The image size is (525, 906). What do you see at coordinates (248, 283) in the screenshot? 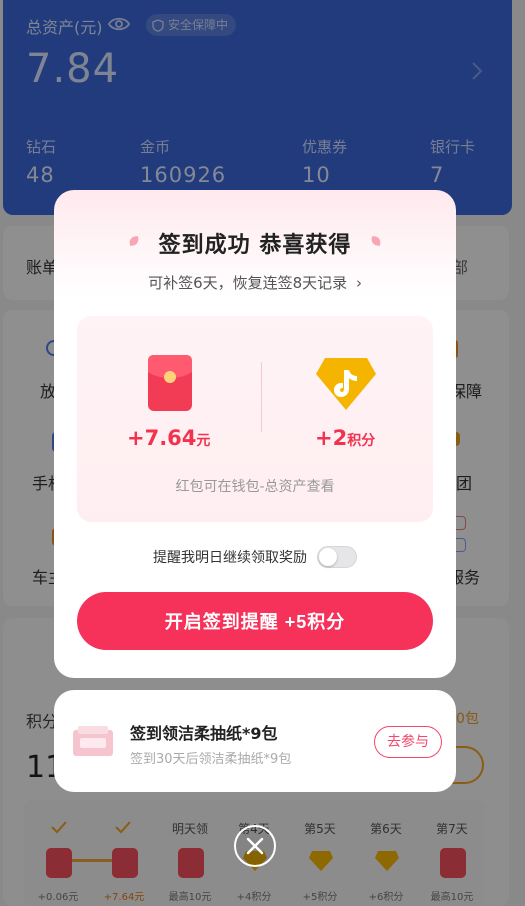
I see `makeup-checkin-text: 可补签6天，恢复连签8天记录` at bounding box center [248, 283].